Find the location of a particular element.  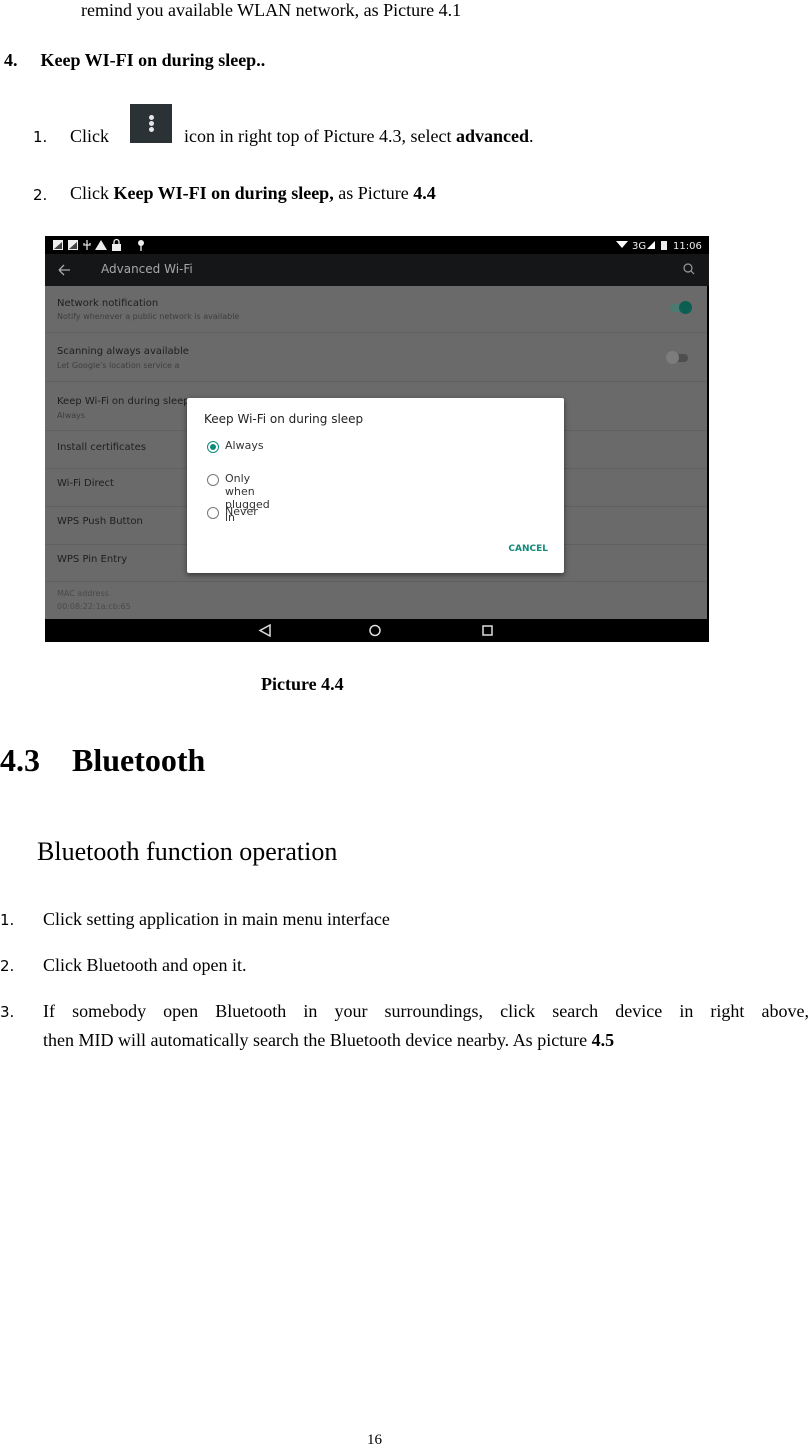

section-4-heading: 4. Keep WI-FI on during sleep.. is located at coordinates (134, 60).